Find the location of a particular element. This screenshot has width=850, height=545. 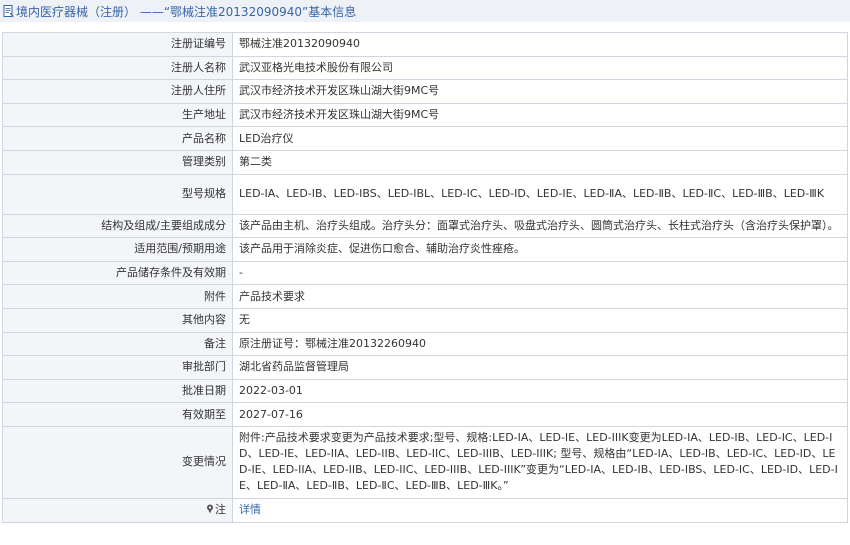

note-label-text: 注 is located at coordinates (220, 510).